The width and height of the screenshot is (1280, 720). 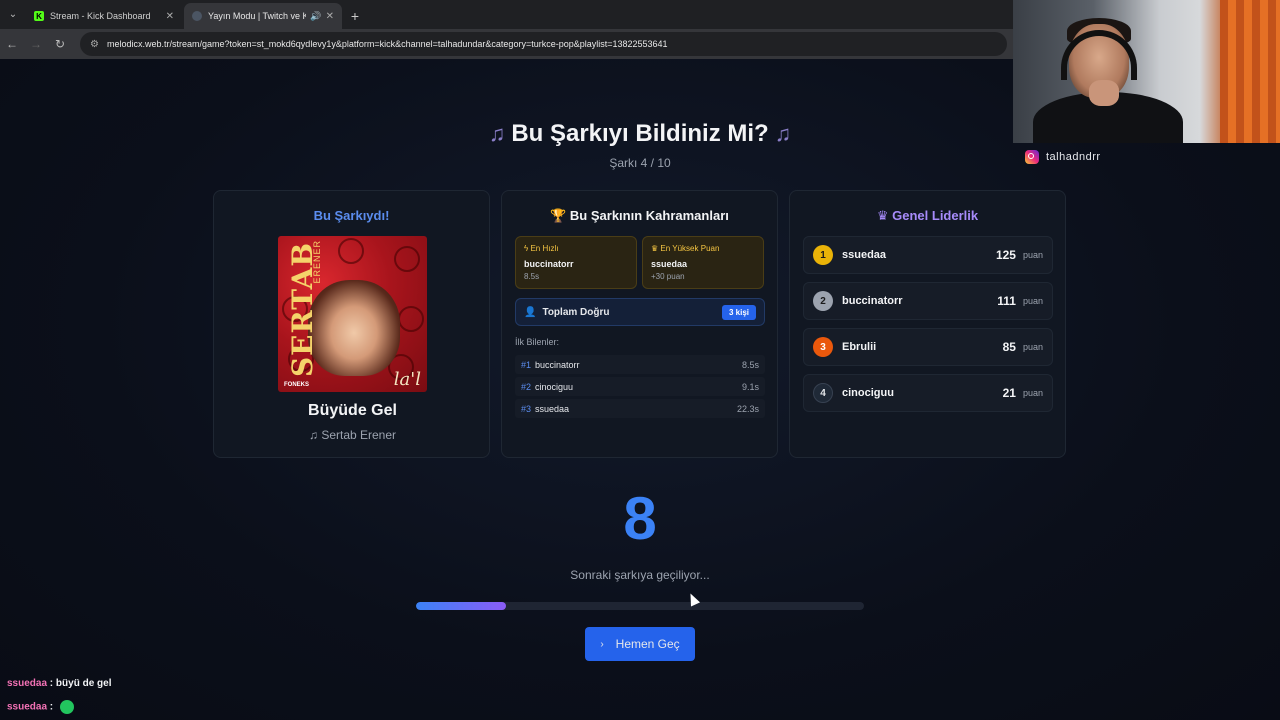 I want to click on tab-label: Stream - Kick Dashboard, so click(x=100, y=16).